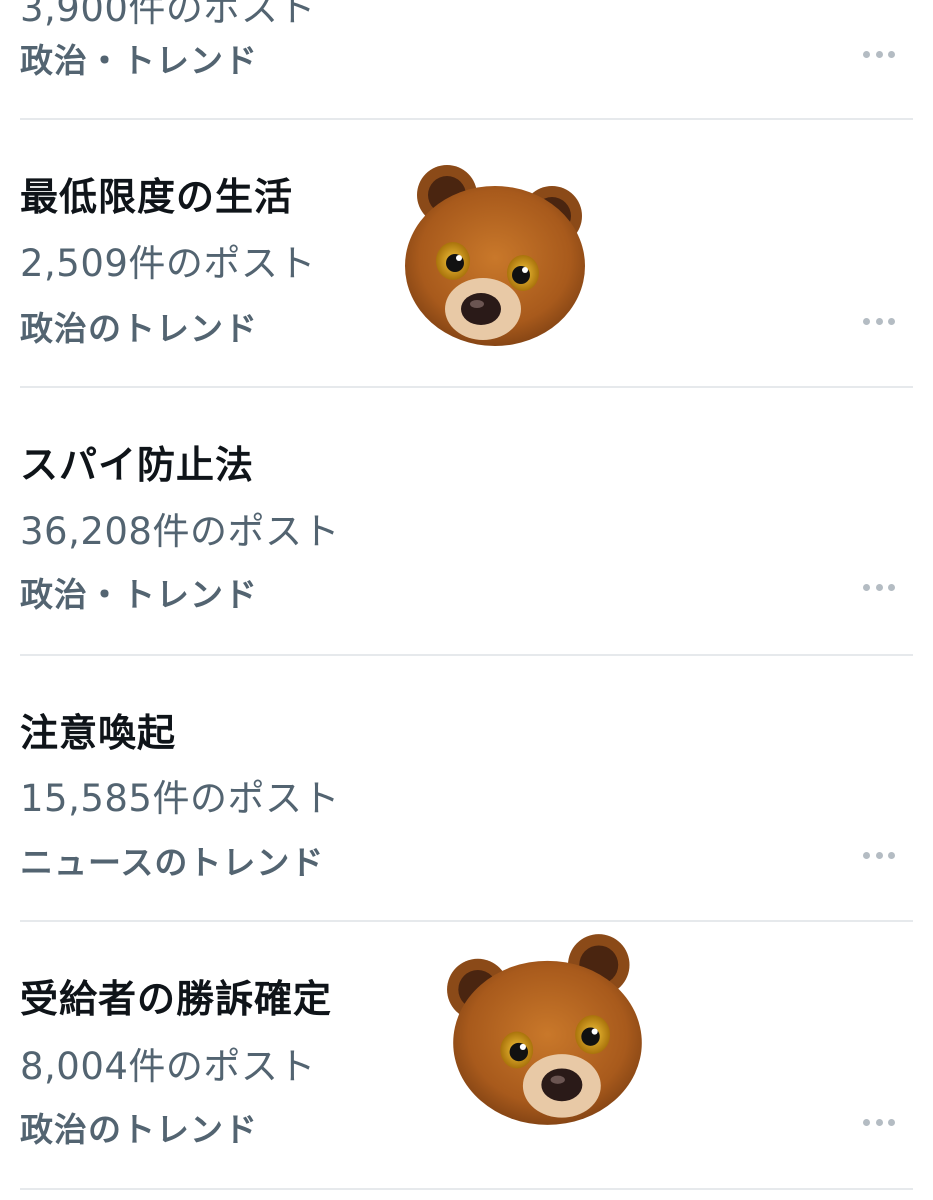  What do you see at coordinates (176, 999) in the screenshot?
I see `trend-topic: 受給者の勝訴確定` at bounding box center [176, 999].